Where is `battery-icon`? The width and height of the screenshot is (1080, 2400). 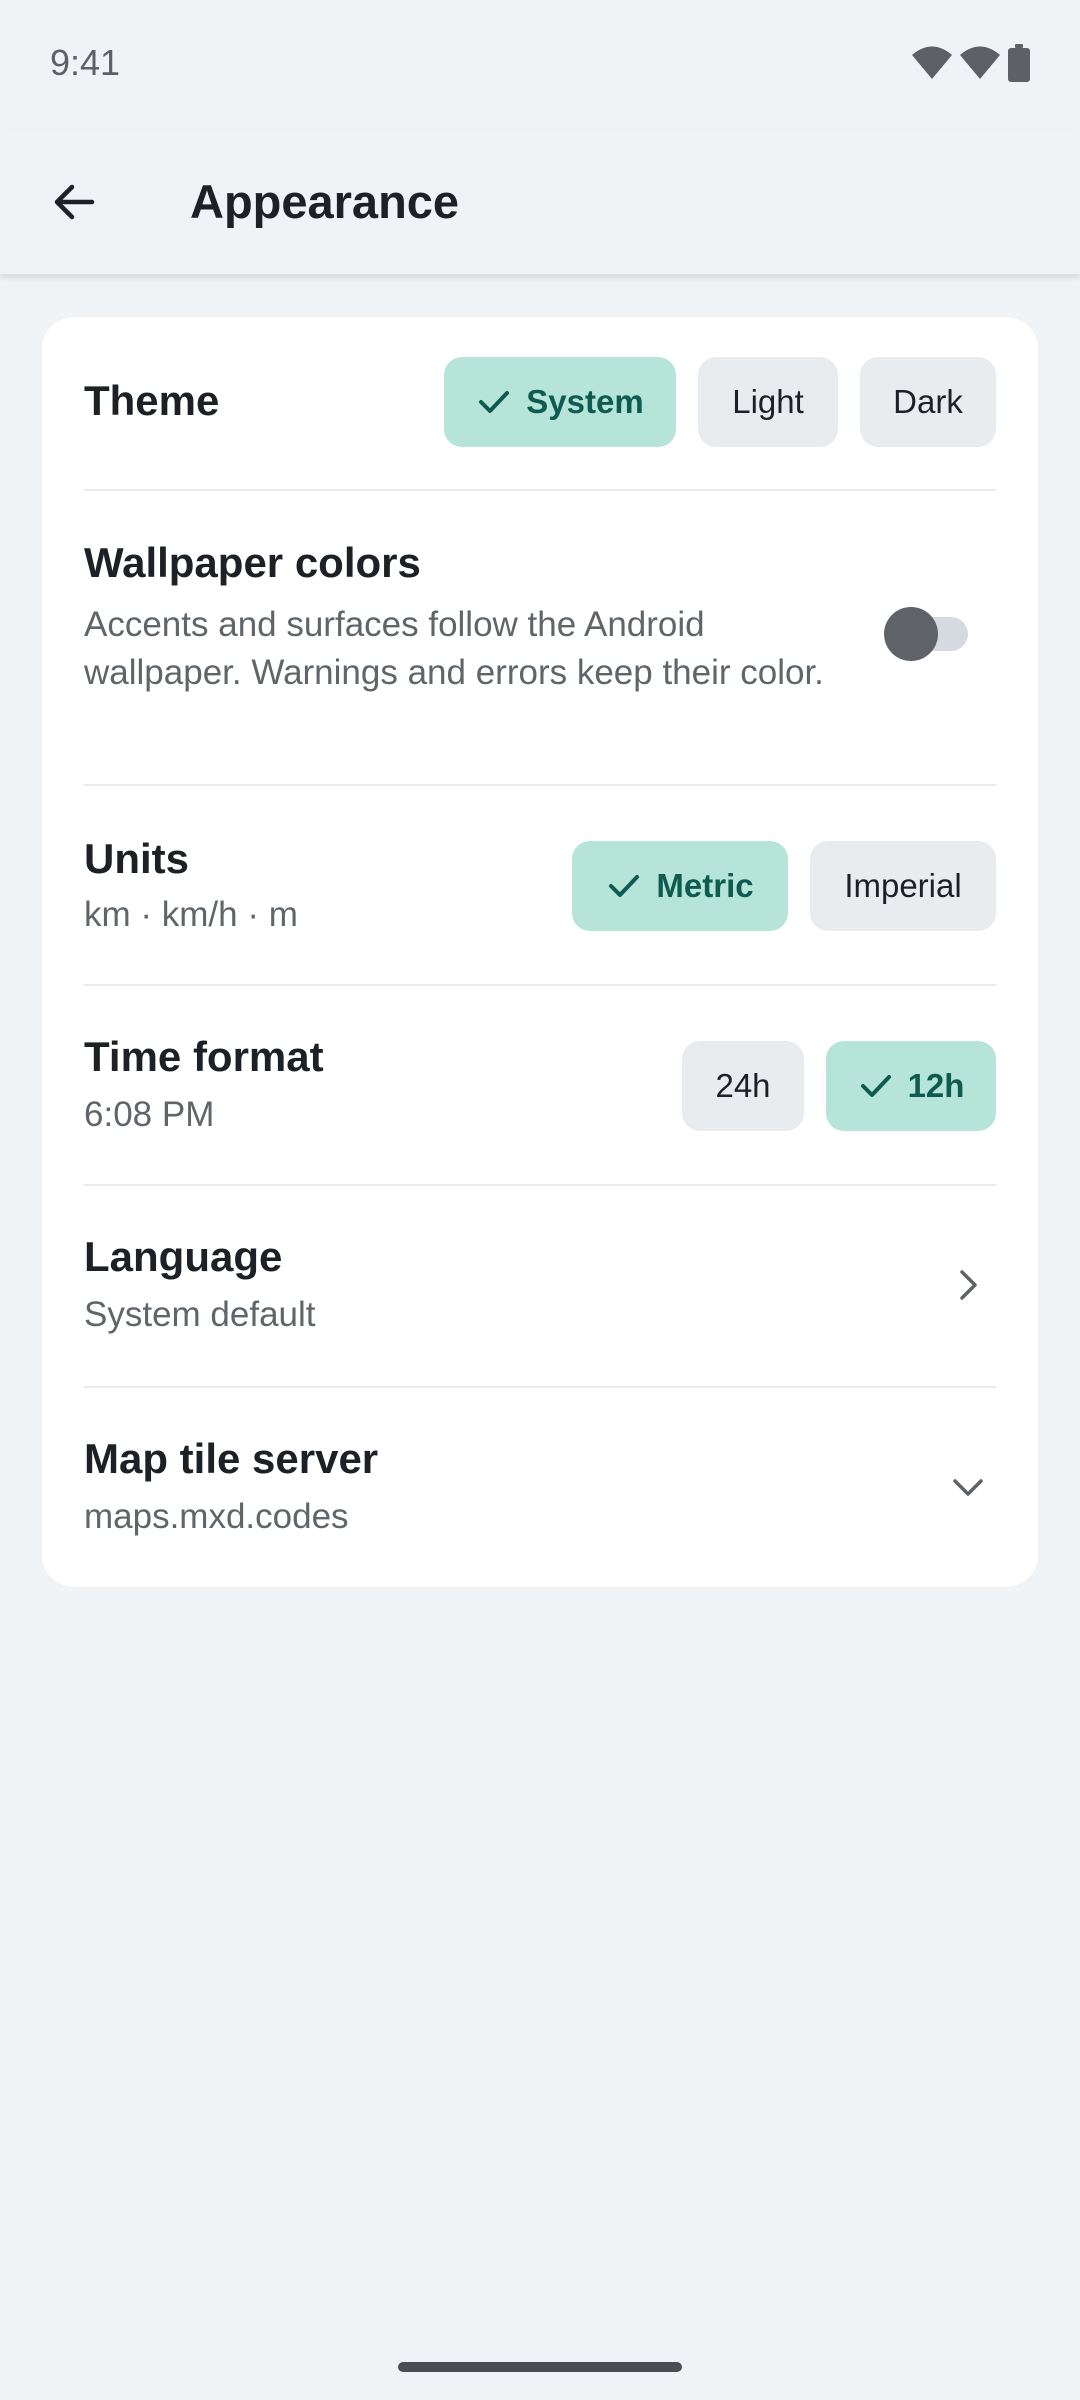 battery-icon is located at coordinates (1019, 63).